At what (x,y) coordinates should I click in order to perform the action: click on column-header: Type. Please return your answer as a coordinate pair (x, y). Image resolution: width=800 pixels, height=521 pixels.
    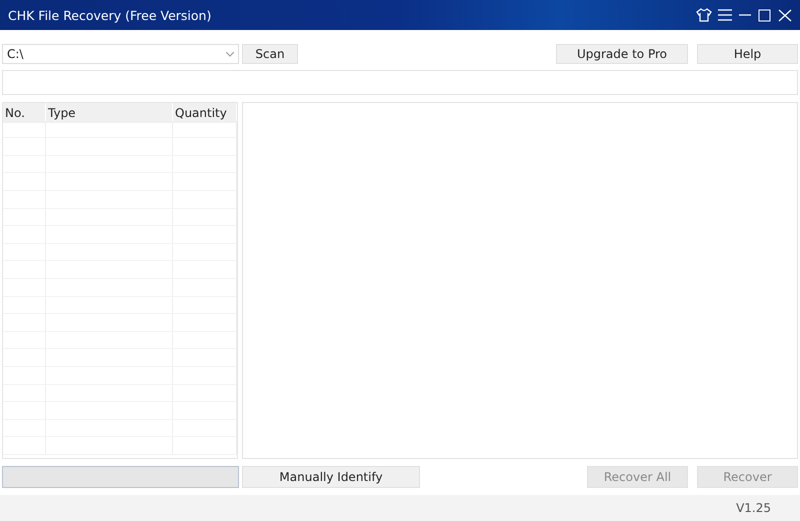
    Looking at the image, I should click on (109, 113).